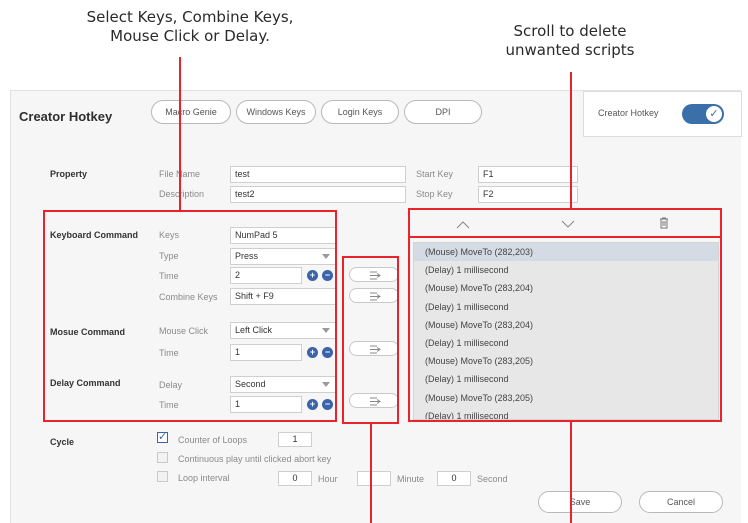  What do you see at coordinates (571, 472) in the screenshot?
I see `callout-line-list` at bounding box center [571, 472].